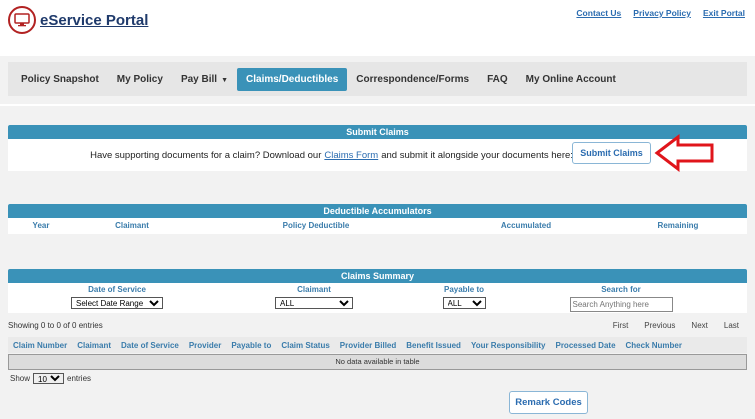 This screenshot has width=755, height=419. What do you see at coordinates (731, 325) in the screenshot?
I see `pager-last: Last` at bounding box center [731, 325].